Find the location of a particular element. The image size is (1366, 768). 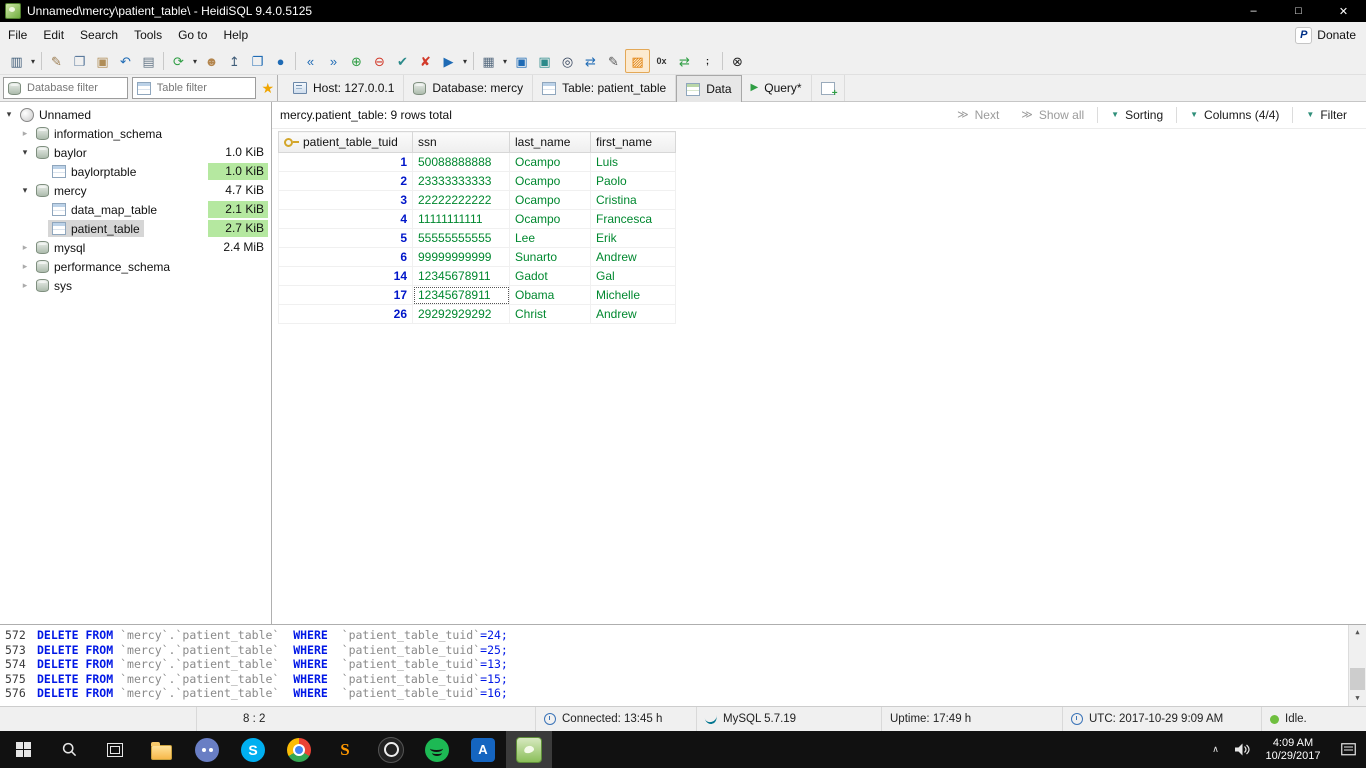

filter-button: ▼ Filter is located at coordinates (1326, 115).